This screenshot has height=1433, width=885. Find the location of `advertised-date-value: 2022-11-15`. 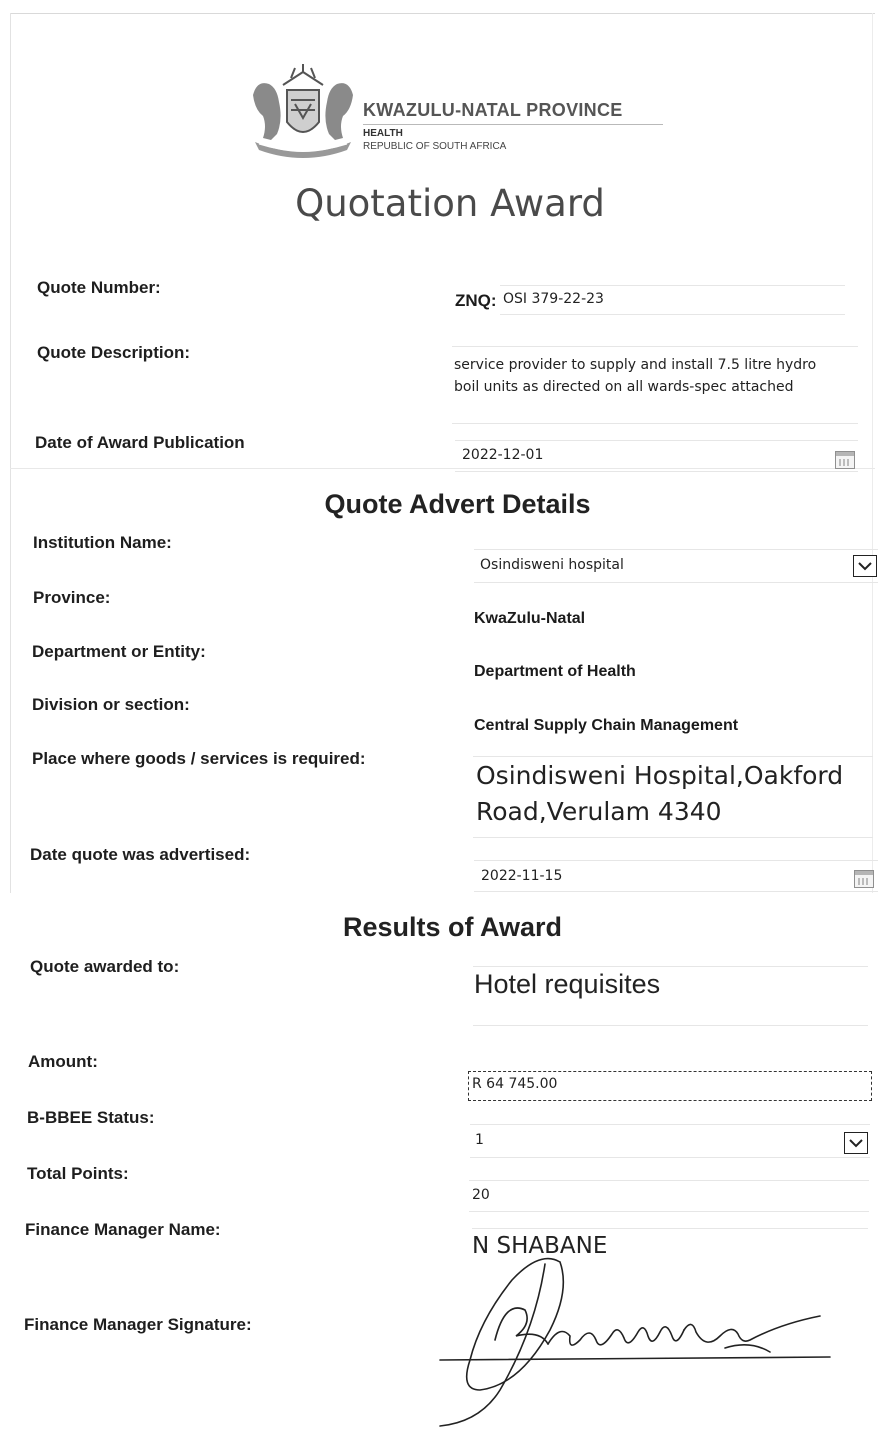

advertised-date-value: 2022-11-15 is located at coordinates (522, 876).